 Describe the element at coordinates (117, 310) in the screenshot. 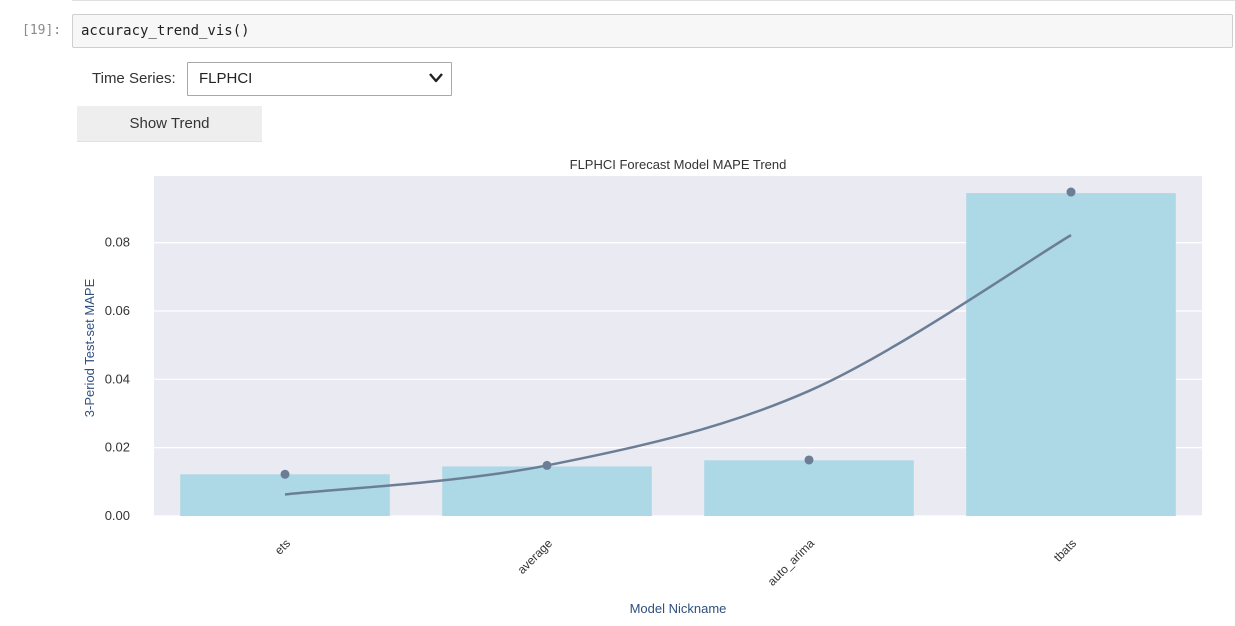

I see `y-tick-label: 0.06` at that location.